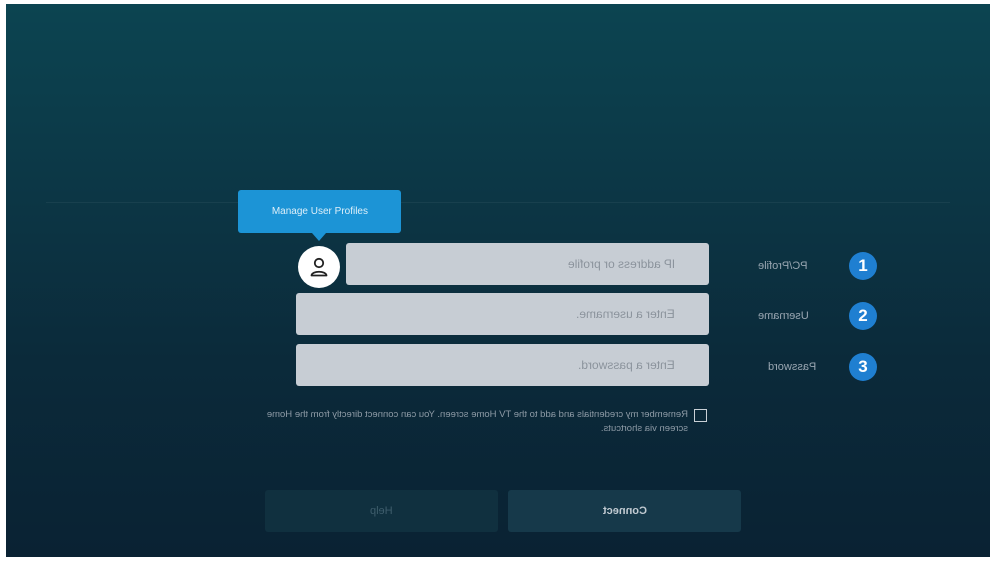  Describe the element at coordinates (700, 415) in the screenshot. I see `remember-credentials-checkbox` at that location.